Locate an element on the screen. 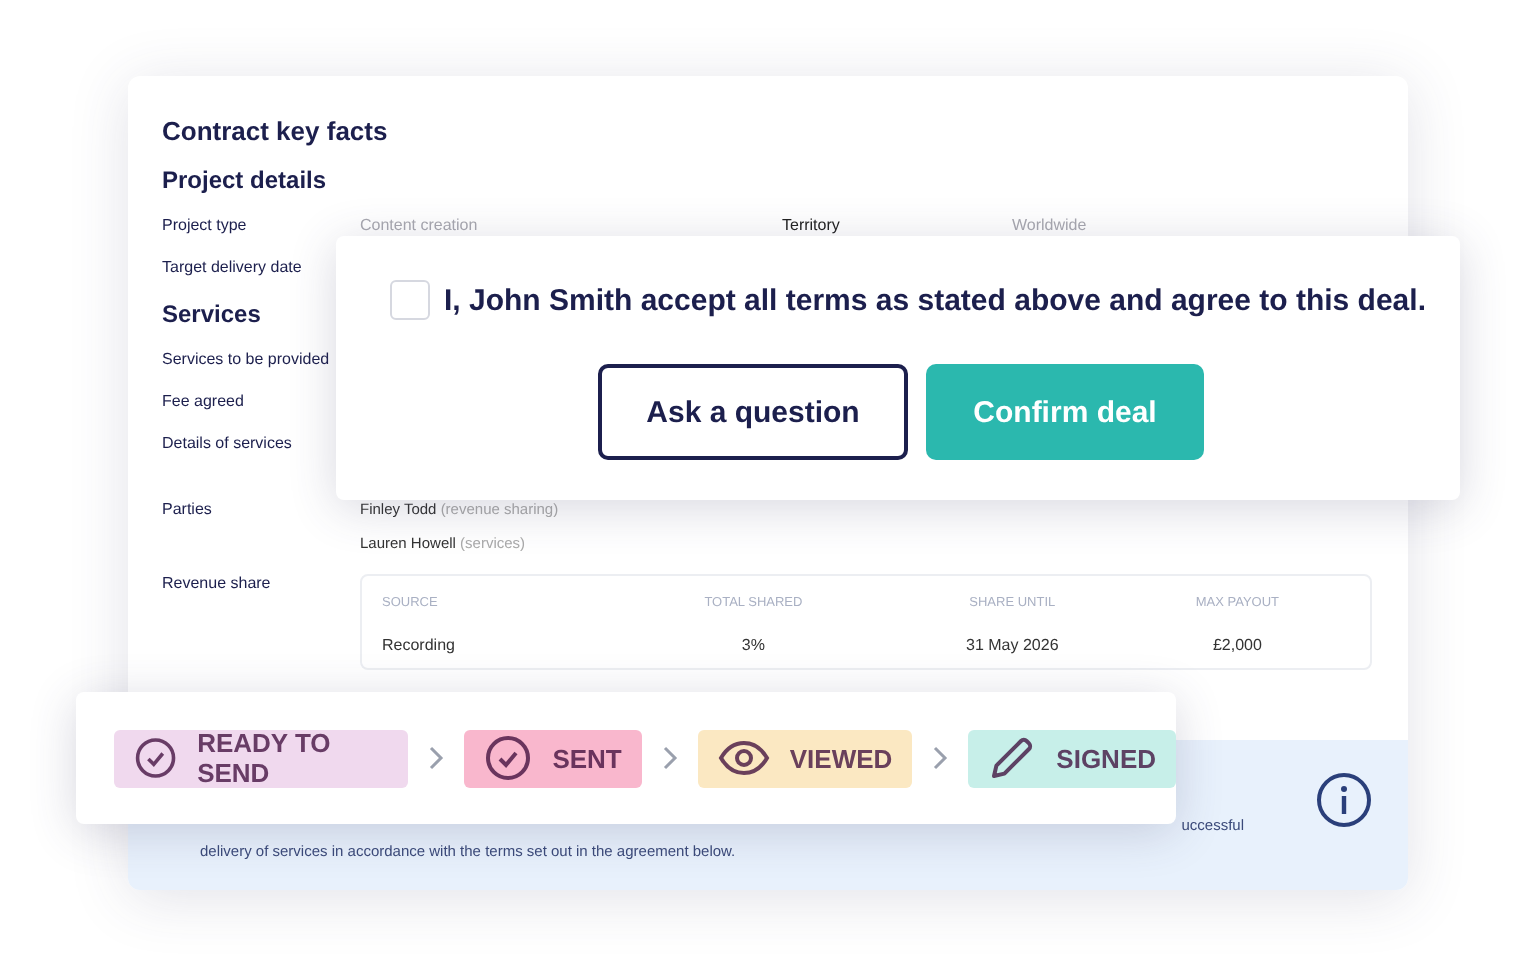  field-value: Content creation is located at coordinates (420, 225).